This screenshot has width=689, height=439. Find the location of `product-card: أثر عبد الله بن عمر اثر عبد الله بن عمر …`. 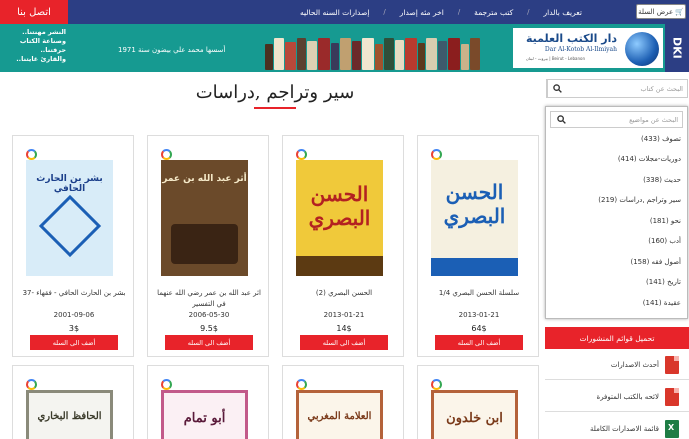

product-card: أثر عبد الله بن عمر اثر عبد الله بن عمر … is located at coordinates (208, 246).